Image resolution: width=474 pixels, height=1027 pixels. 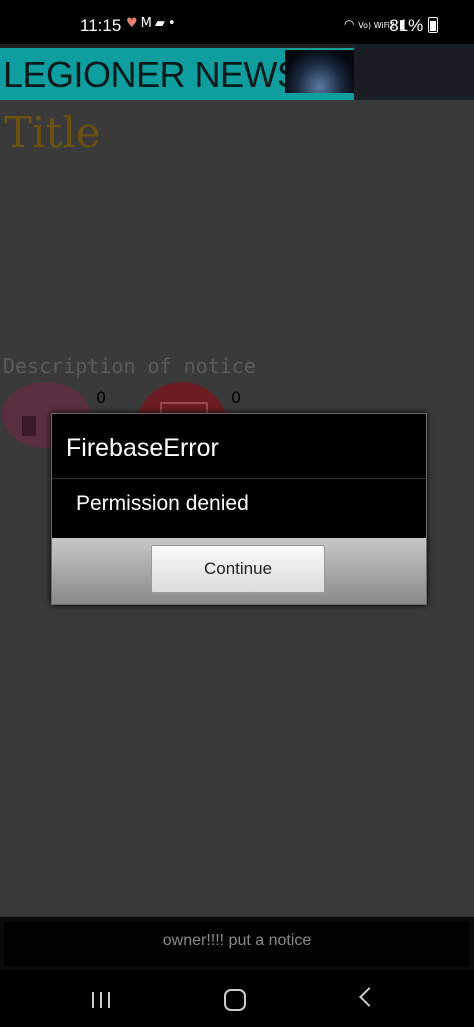 I want to click on like-icon, so click(x=29, y=426).